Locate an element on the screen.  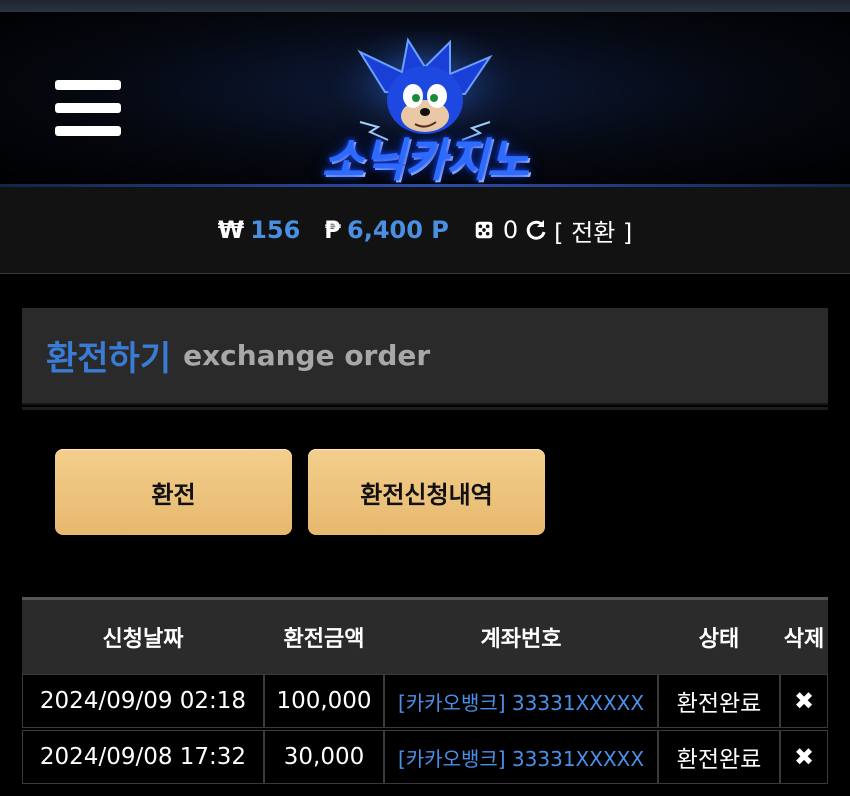
exchange-history-button: 환전신청내역 is located at coordinates (426, 492).